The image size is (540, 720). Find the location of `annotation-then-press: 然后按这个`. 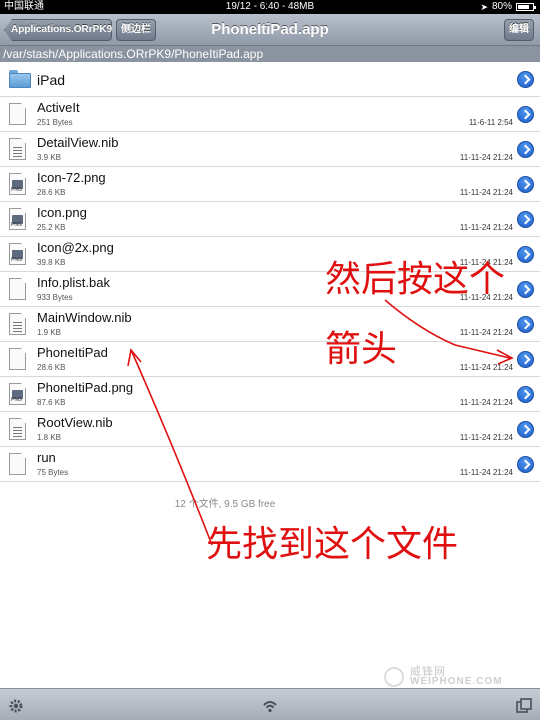

annotation-then-press: 然后按这个 is located at coordinates (415, 279).